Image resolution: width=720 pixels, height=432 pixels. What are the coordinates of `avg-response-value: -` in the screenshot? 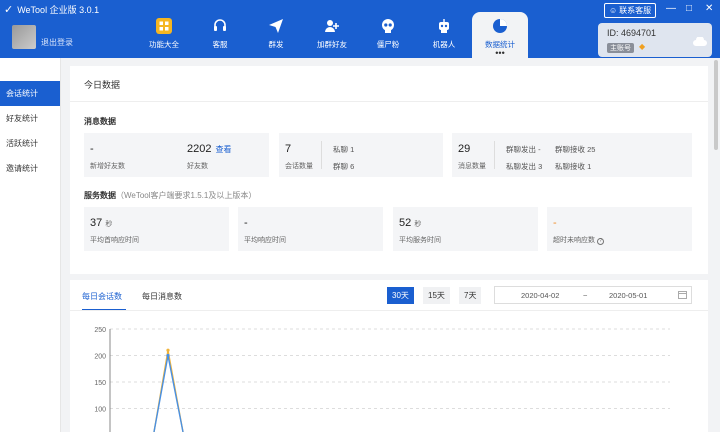 It's located at (246, 223).